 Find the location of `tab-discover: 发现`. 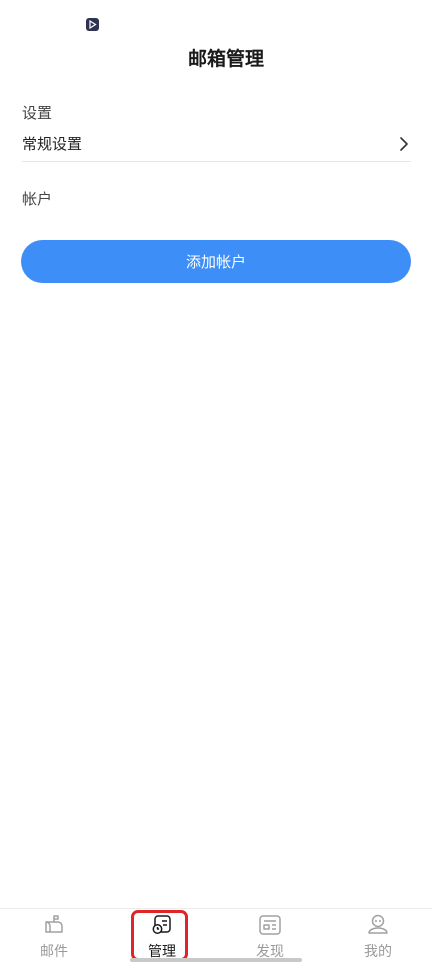

tab-discover: 发现 is located at coordinates (270, 938).